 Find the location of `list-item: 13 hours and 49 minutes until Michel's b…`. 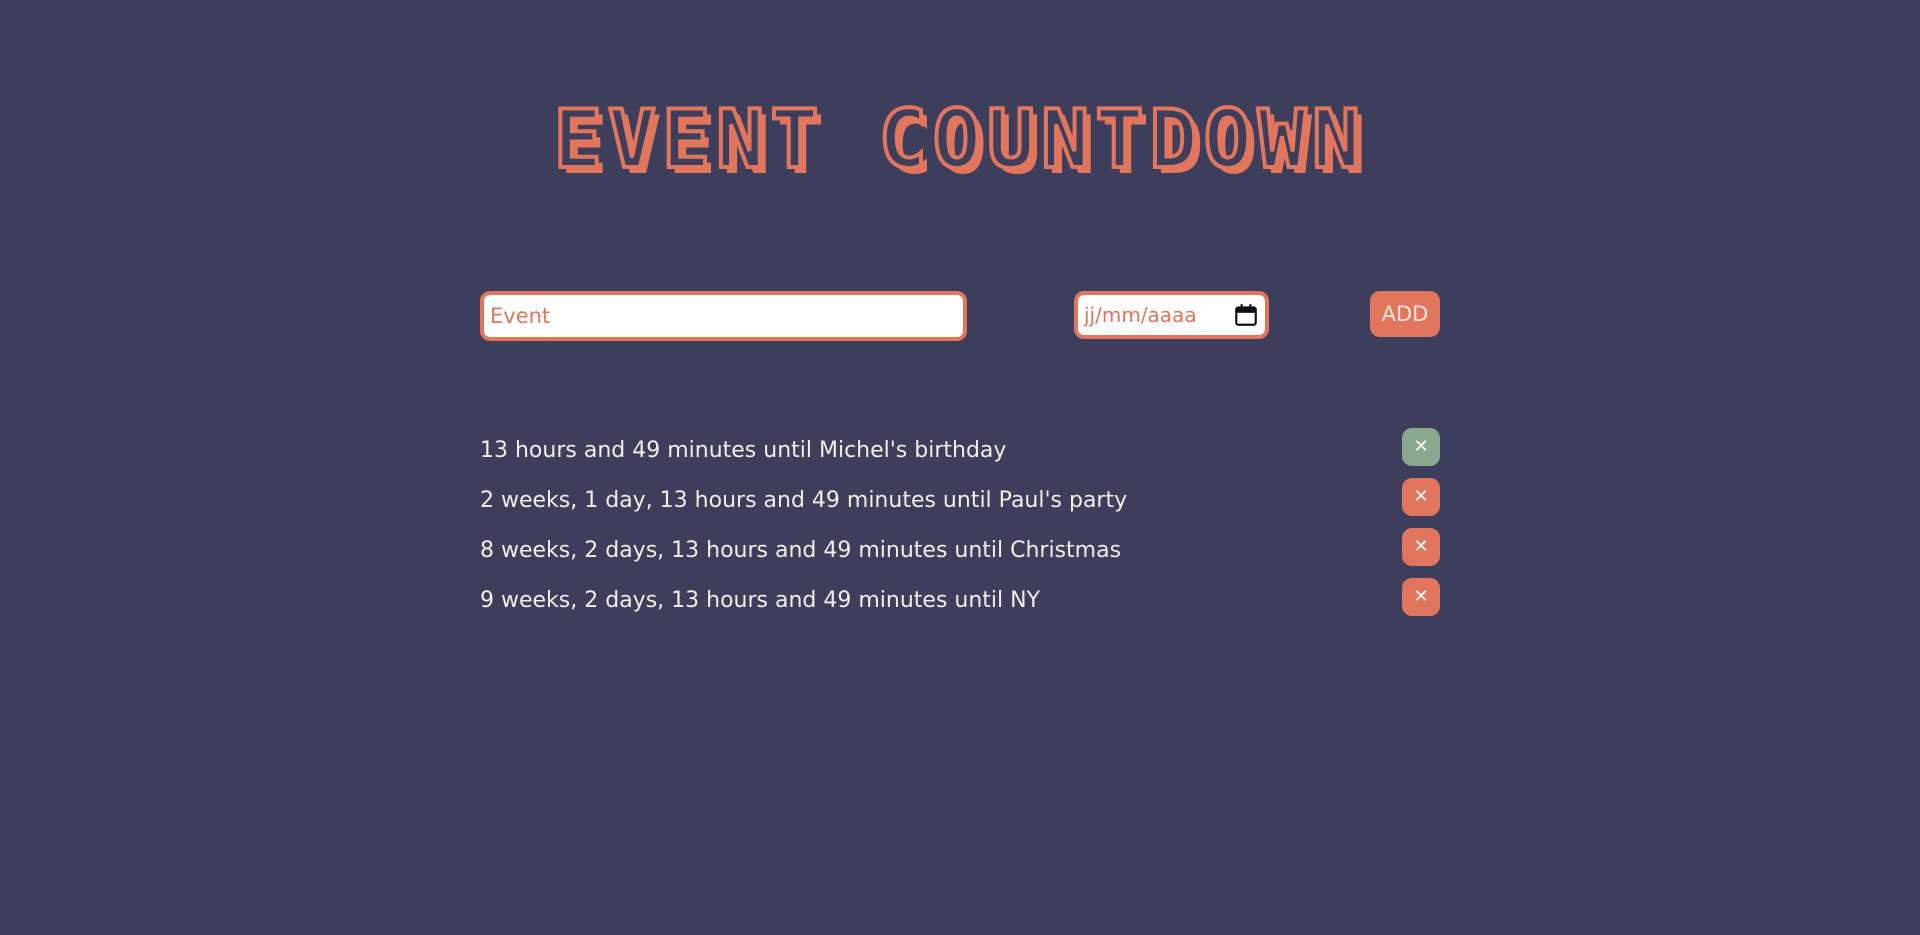

list-item: 13 hours and 49 minutes until Michel's b… is located at coordinates (960, 450).